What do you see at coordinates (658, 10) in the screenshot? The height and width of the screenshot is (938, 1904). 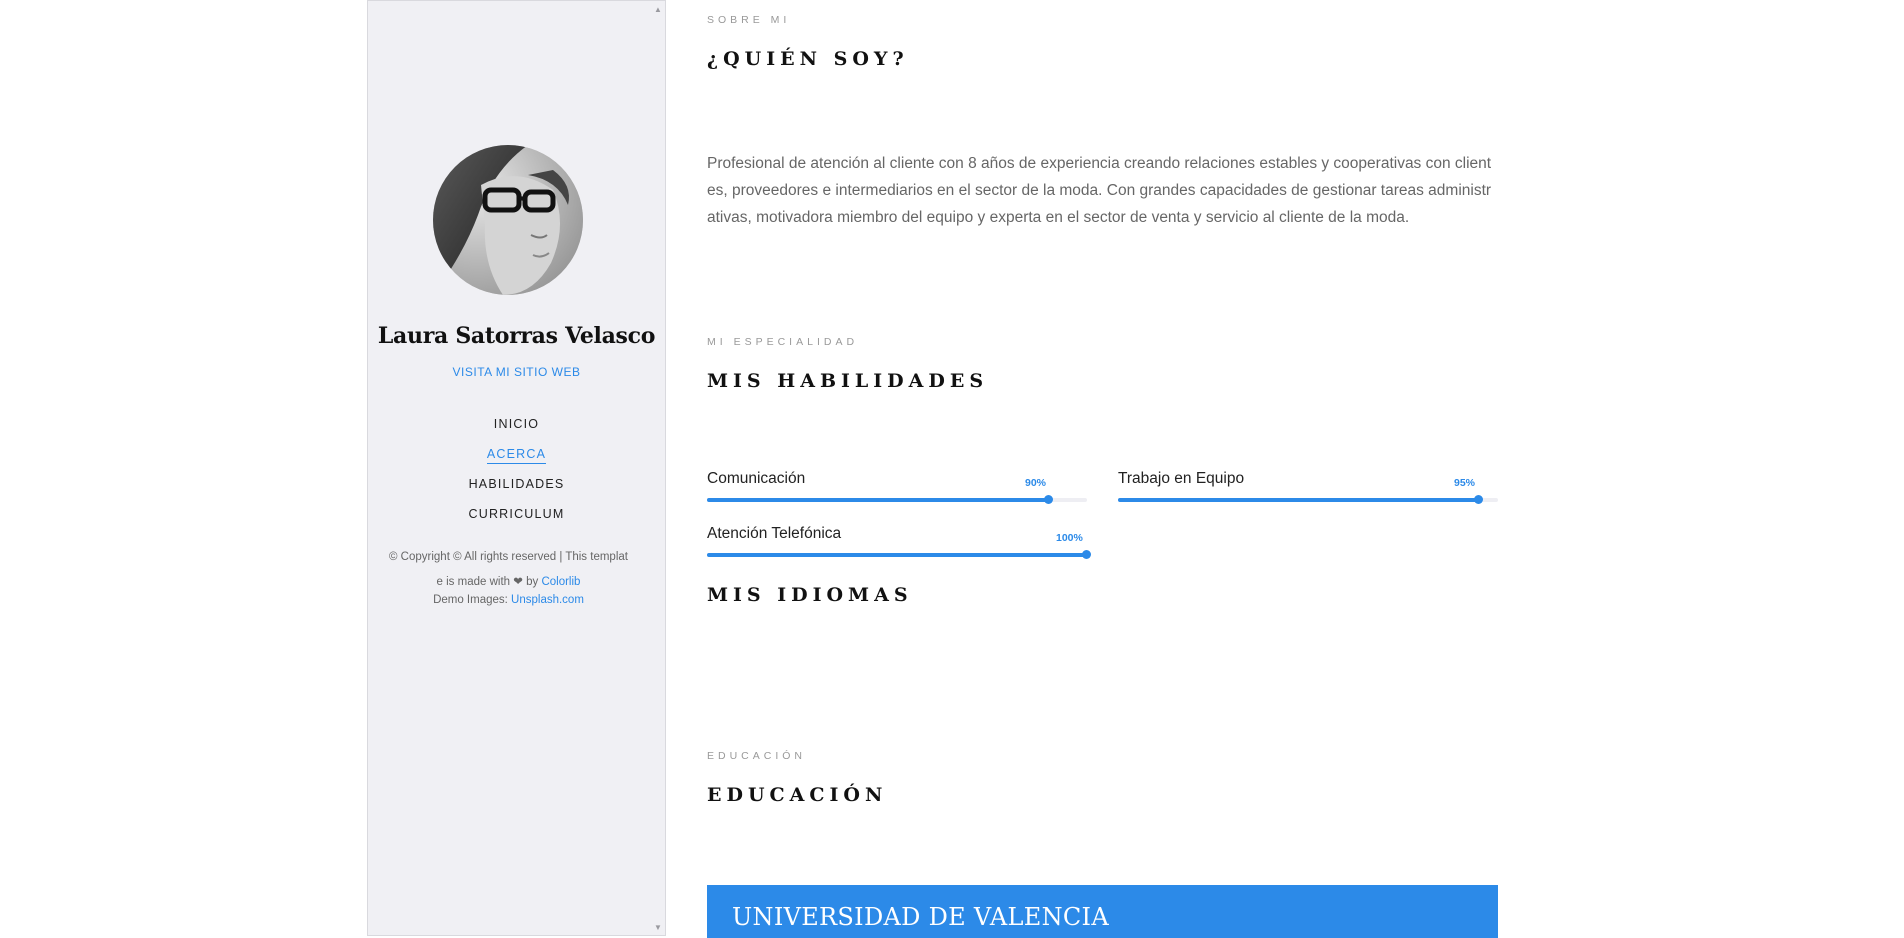 I see `scroll-up-arrow-icon: ▲` at bounding box center [658, 10].